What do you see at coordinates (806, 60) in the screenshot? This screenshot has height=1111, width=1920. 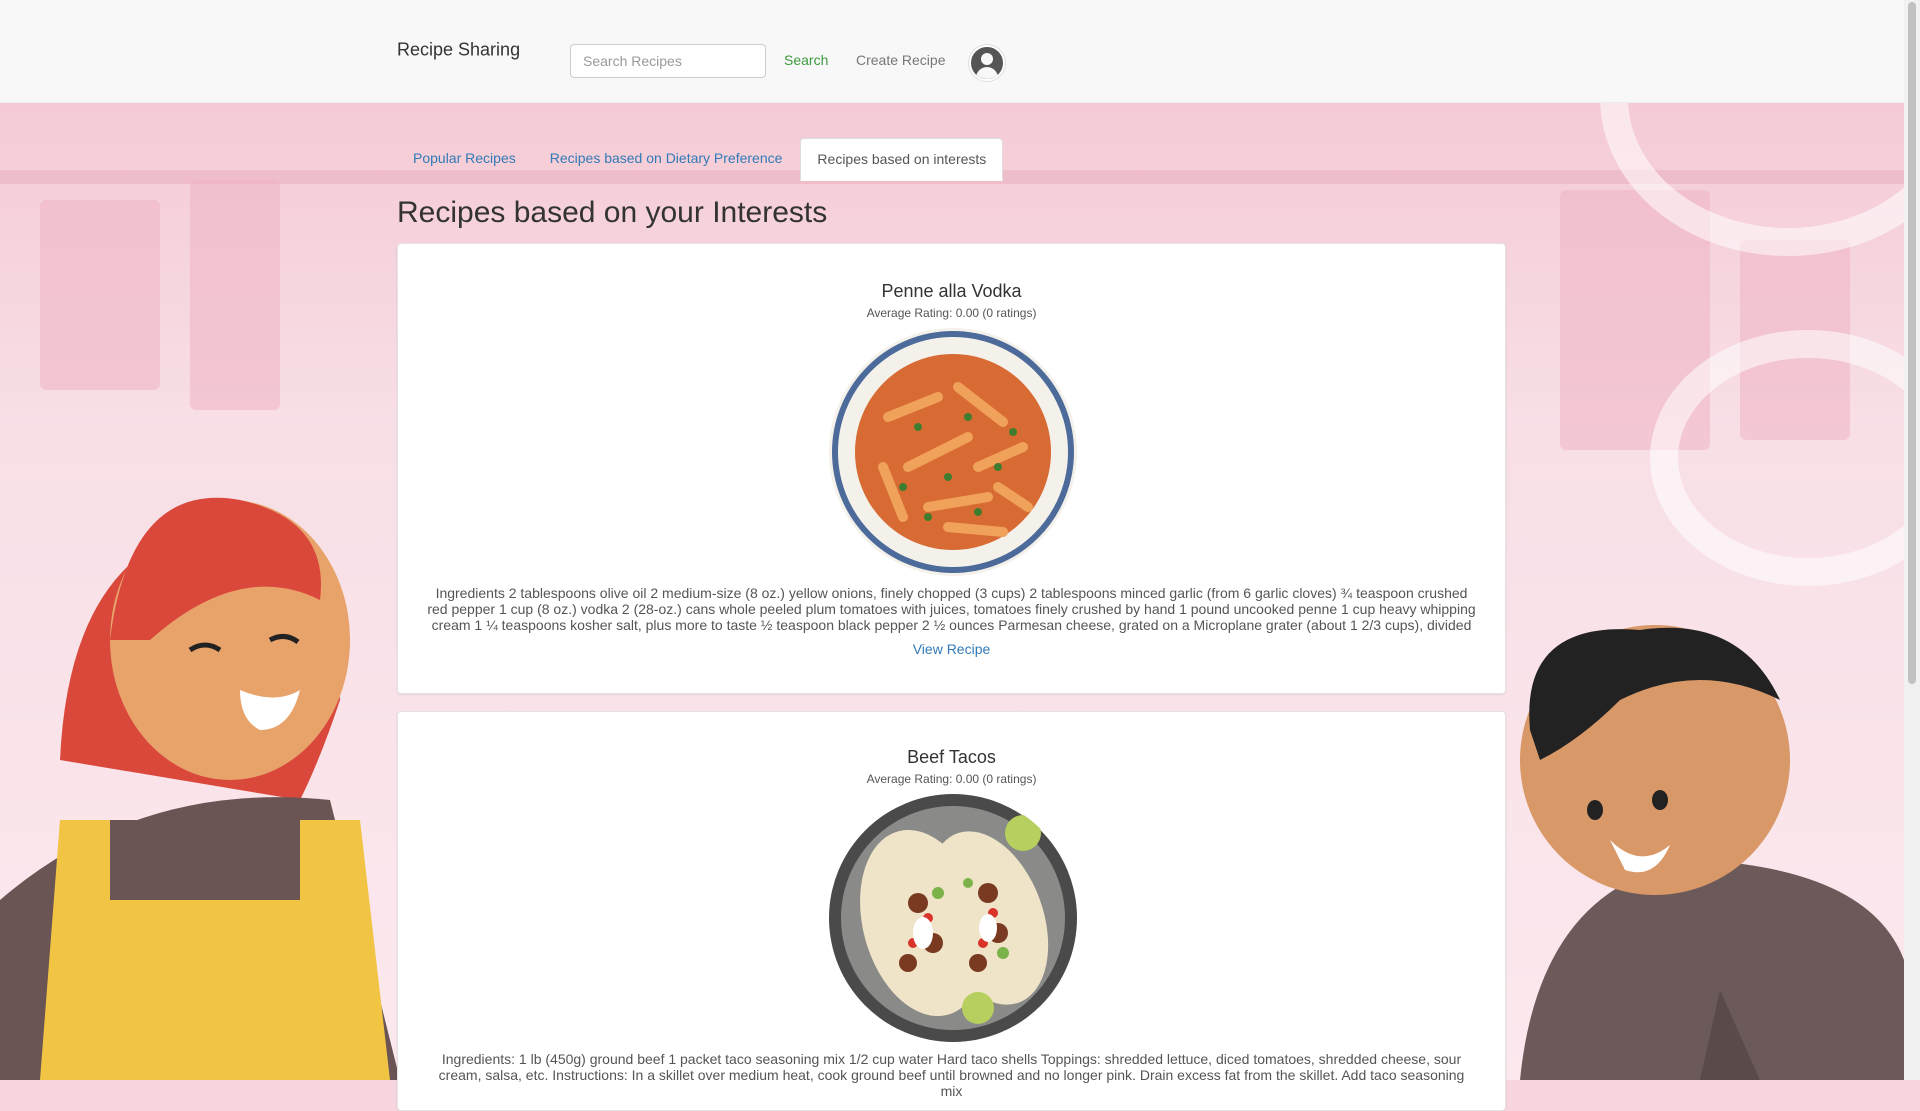 I see `search-button: Search` at bounding box center [806, 60].